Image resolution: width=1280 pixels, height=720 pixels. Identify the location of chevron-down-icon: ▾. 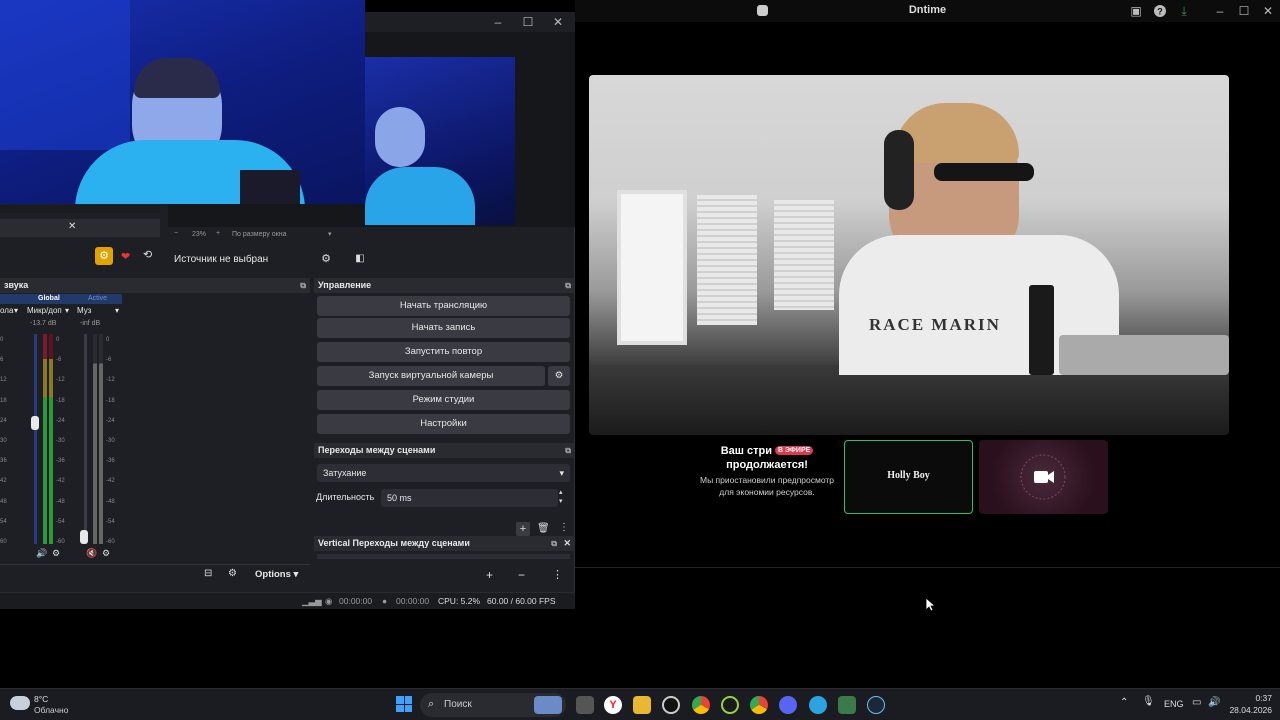
(330, 234).